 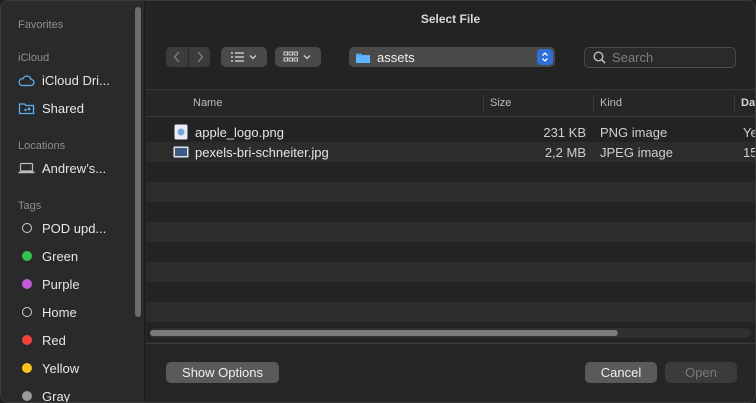 I want to click on sidebar-tag-red: Red, so click(x=42, y=340).